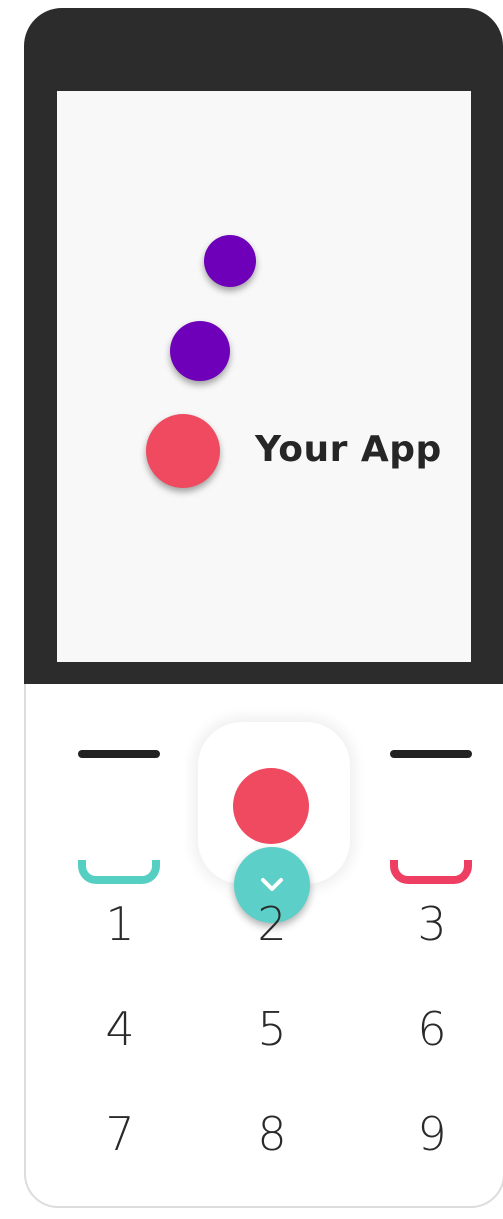 Image resolution: width=503 pixels, height=1219 pixels. I want to click on purple-dot-medium, so click(200, 351).